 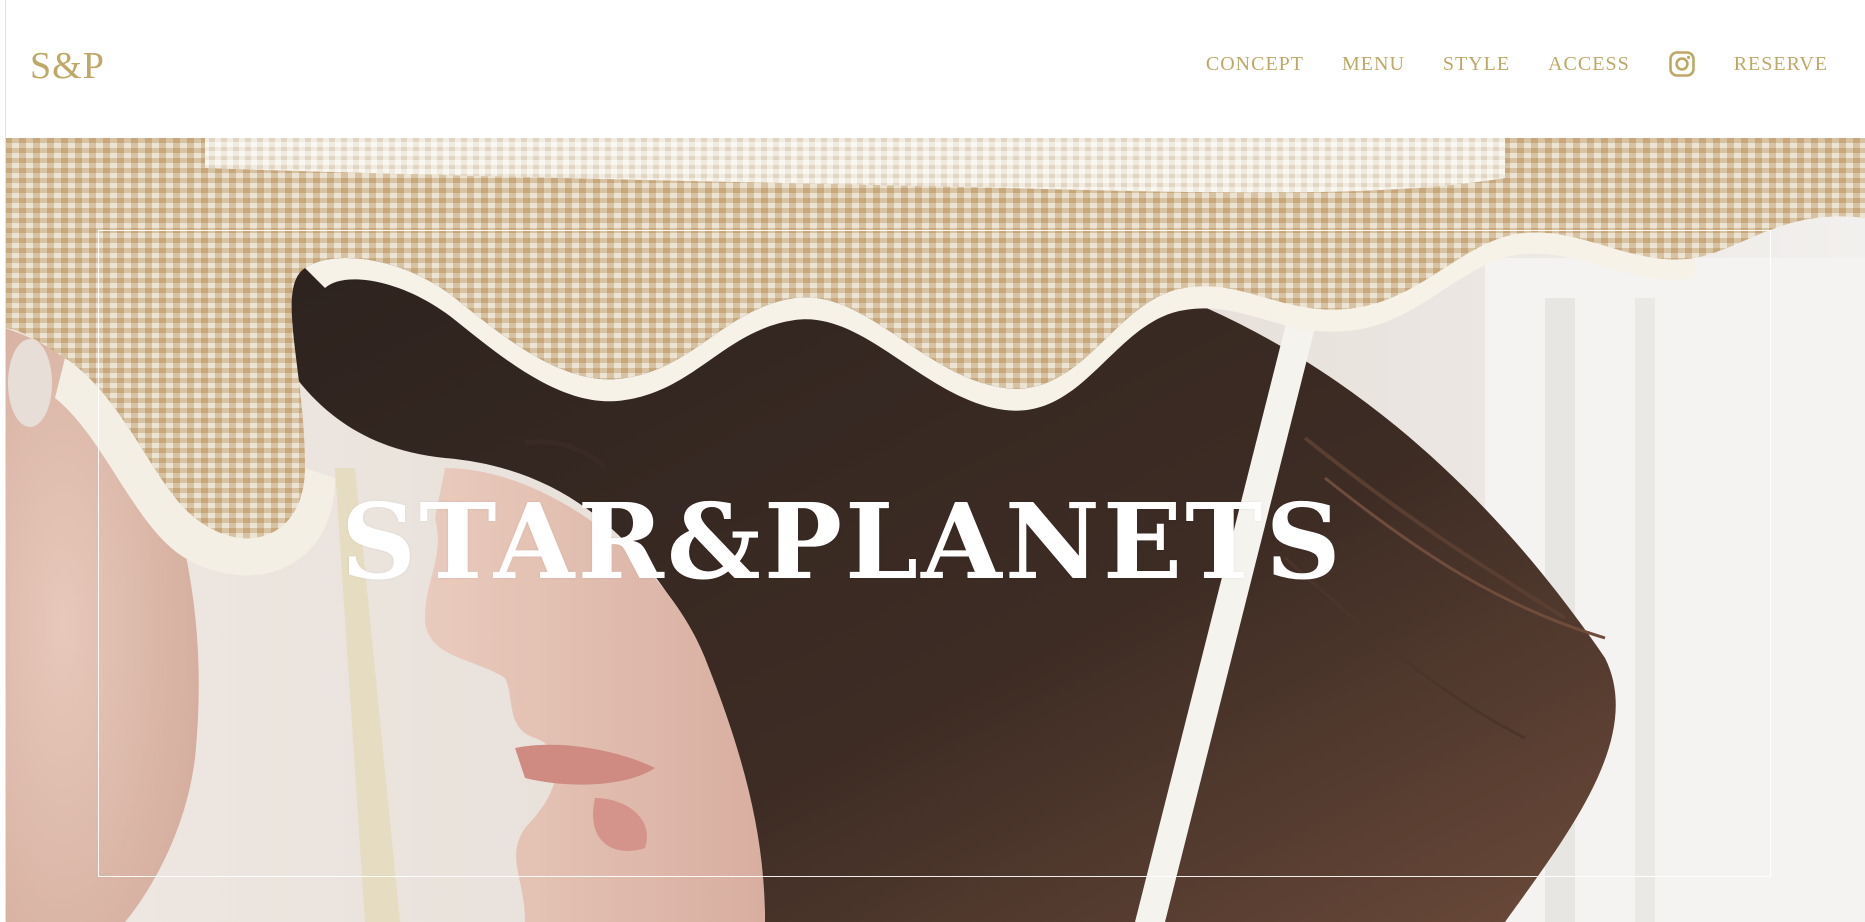 What do you see at coordinates (1781, 64) in the screenshot?
I see `nav-reserve-link: RESERVE` at bounding box center [1781, 64].